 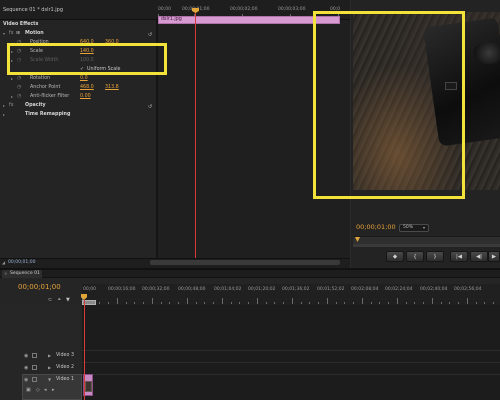 I want to click on ruler-label: 00;00;02;00, so click(x=244, y=9).